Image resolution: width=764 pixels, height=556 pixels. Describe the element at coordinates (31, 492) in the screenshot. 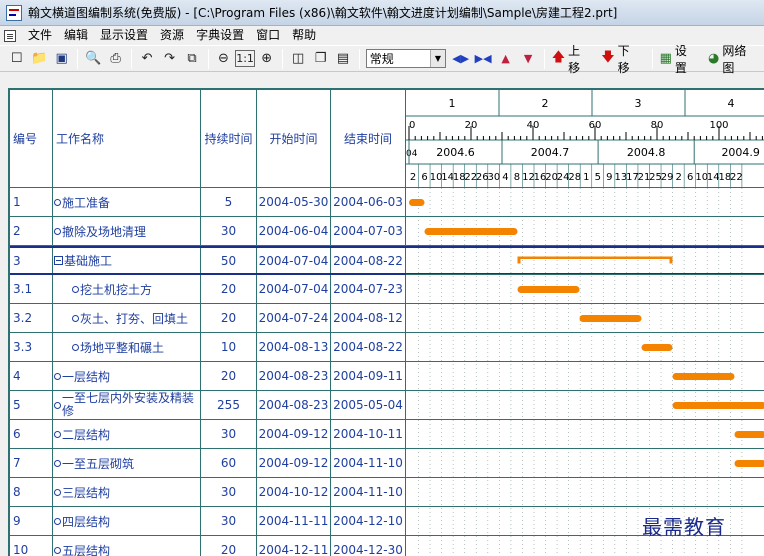

I see `cell-id: 8` at that location.